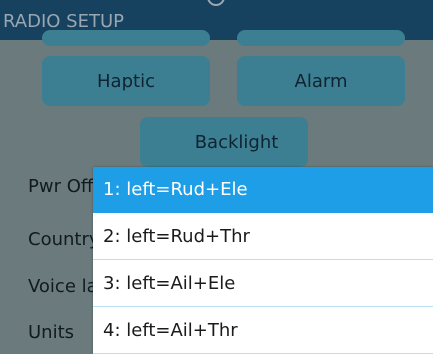  I want to click on page-title: RADIO SETUP, so click(63, 21).